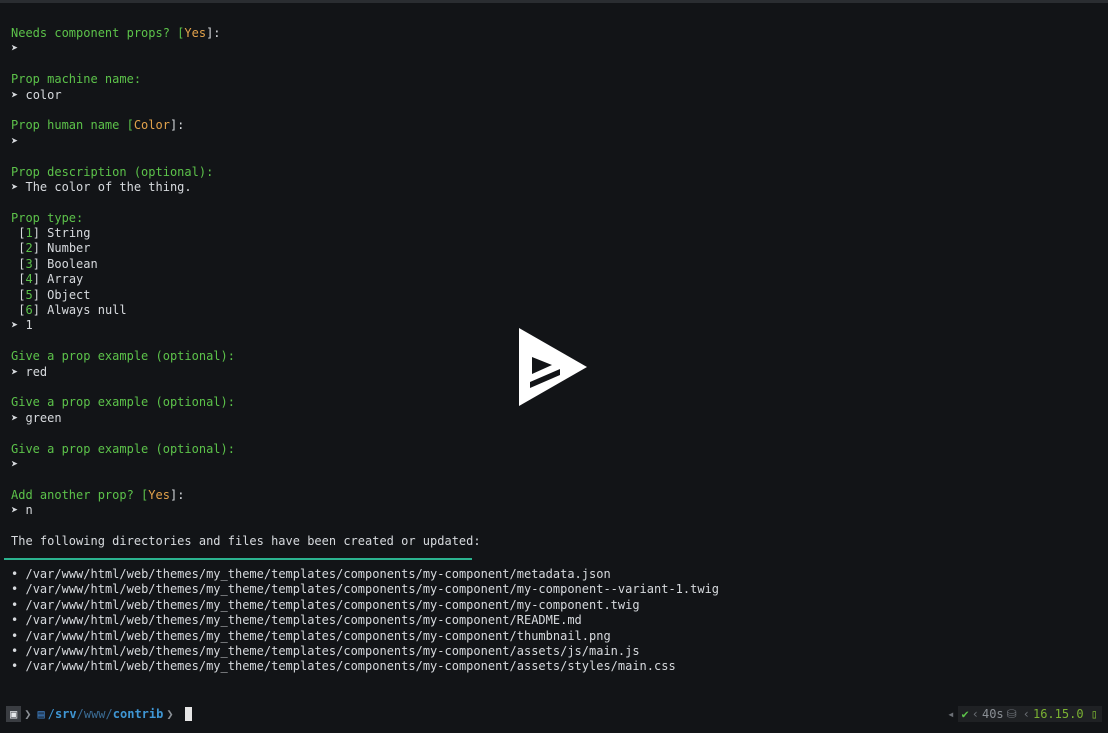  Describe the element at coordinates (559, 95) in the screenshot. I see `answer-line: ➤ color` at that location.